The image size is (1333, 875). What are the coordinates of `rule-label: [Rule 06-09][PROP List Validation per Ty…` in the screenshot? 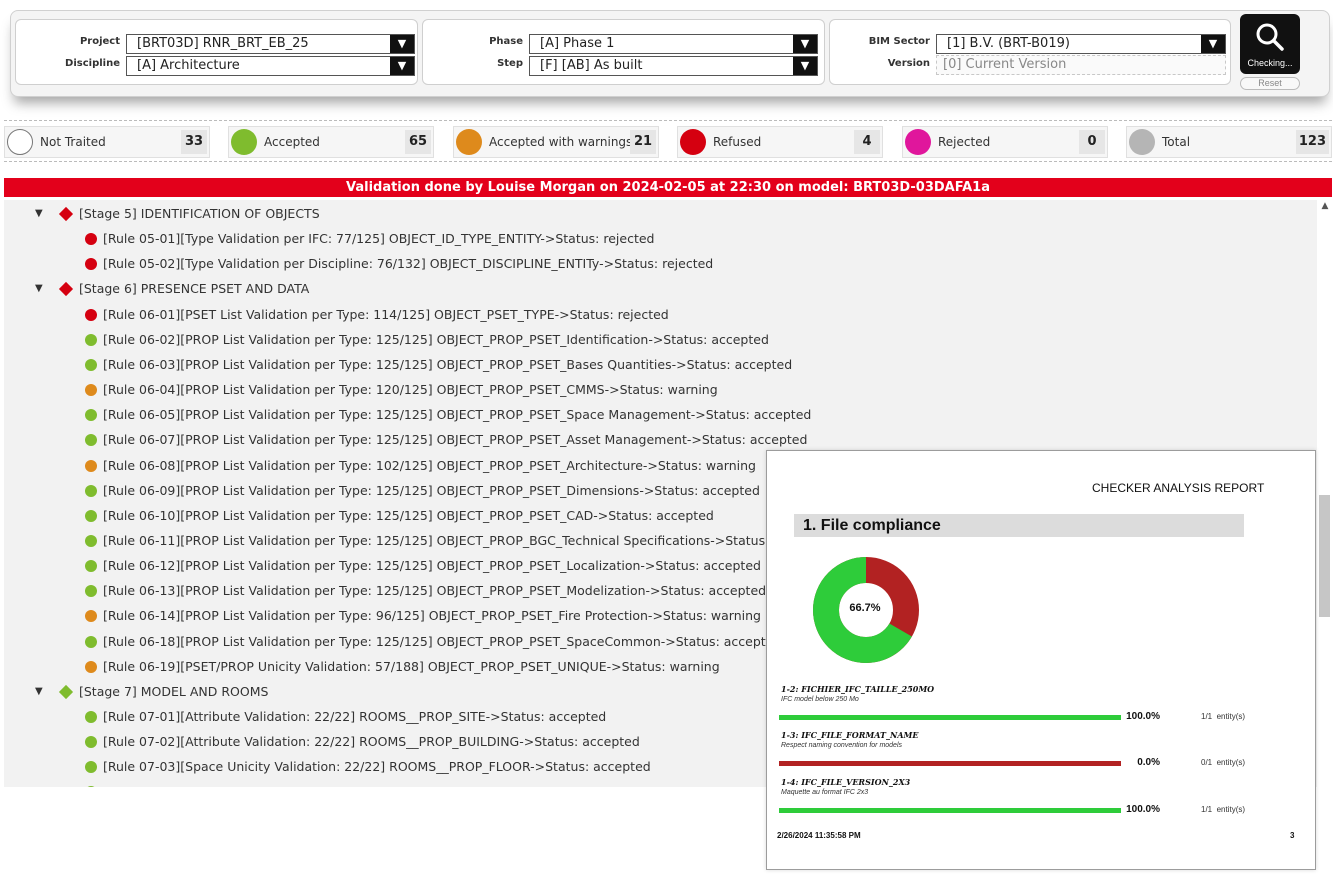 It's located at (431, 490).